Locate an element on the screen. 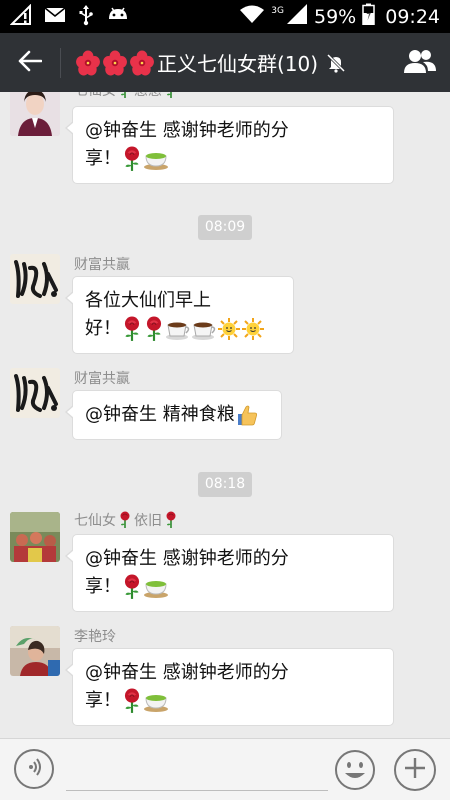  message-bubble: @钟奋生 精神食粮 is located at coordinates (173, 415).